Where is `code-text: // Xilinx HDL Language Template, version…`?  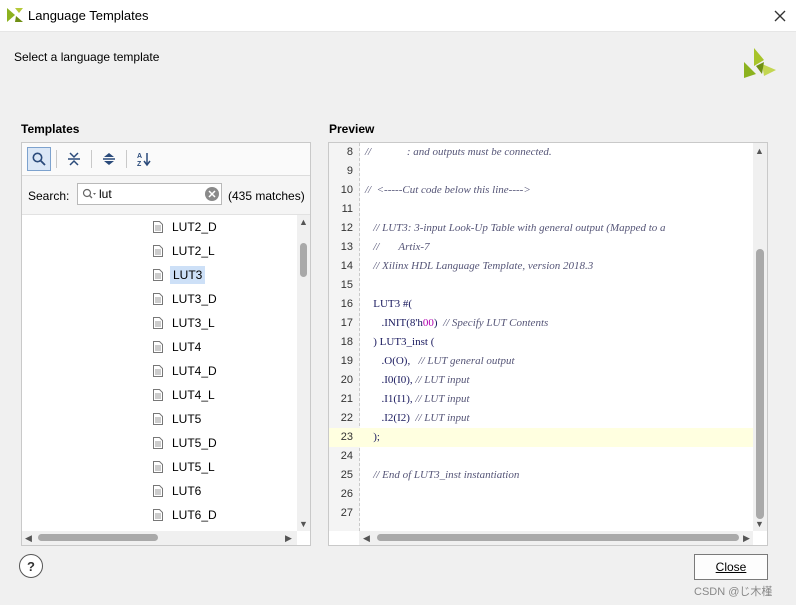
code-text: // Xilinx HDL Language Template, version… is located at coordinates (483, 266).